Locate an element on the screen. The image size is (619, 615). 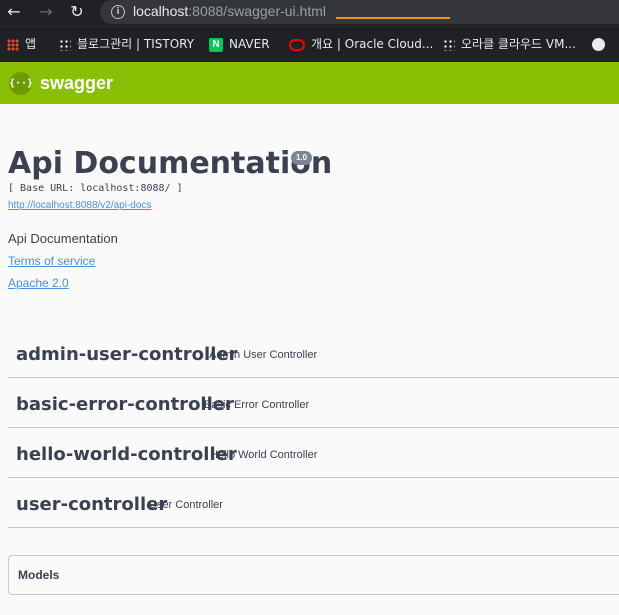
bookmark-label: NAVER is located at coordinates (249, 44).